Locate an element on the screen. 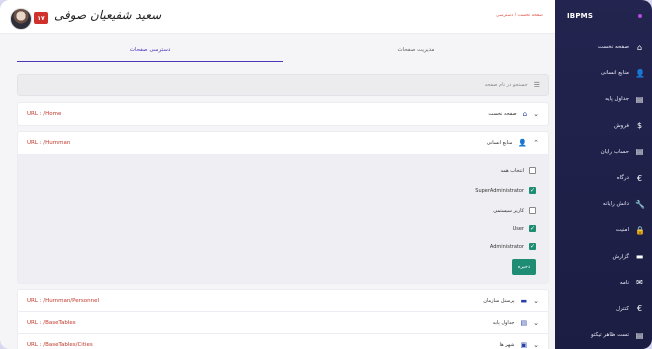 Image resolution: width=652 pixels, height=349 pixels. brand-row: IBPMS is located at coordinates (603, 16).